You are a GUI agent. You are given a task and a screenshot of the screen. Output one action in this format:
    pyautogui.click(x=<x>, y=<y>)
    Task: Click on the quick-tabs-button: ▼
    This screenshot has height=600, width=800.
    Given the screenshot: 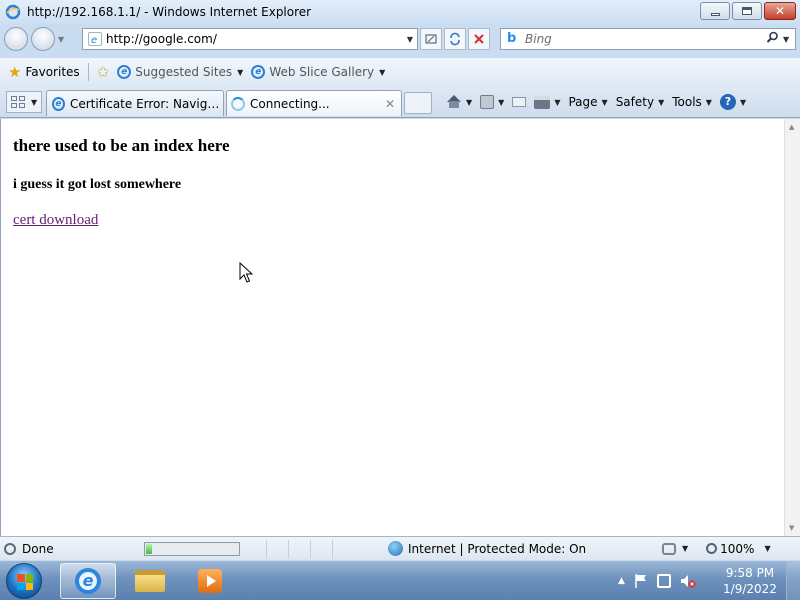 What is the action you would take?
    pyautogui.click(x=24, y=102)
    